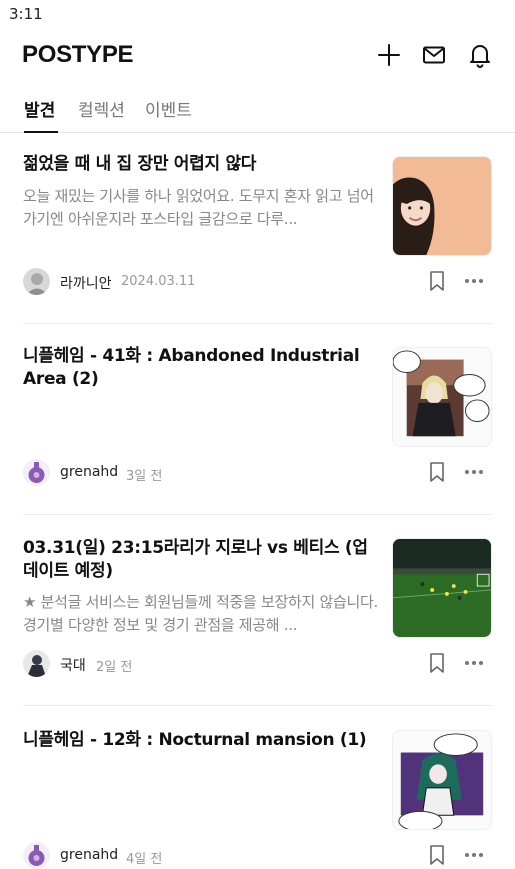  I want to click on status-time: 3:11, so click(26, 14).